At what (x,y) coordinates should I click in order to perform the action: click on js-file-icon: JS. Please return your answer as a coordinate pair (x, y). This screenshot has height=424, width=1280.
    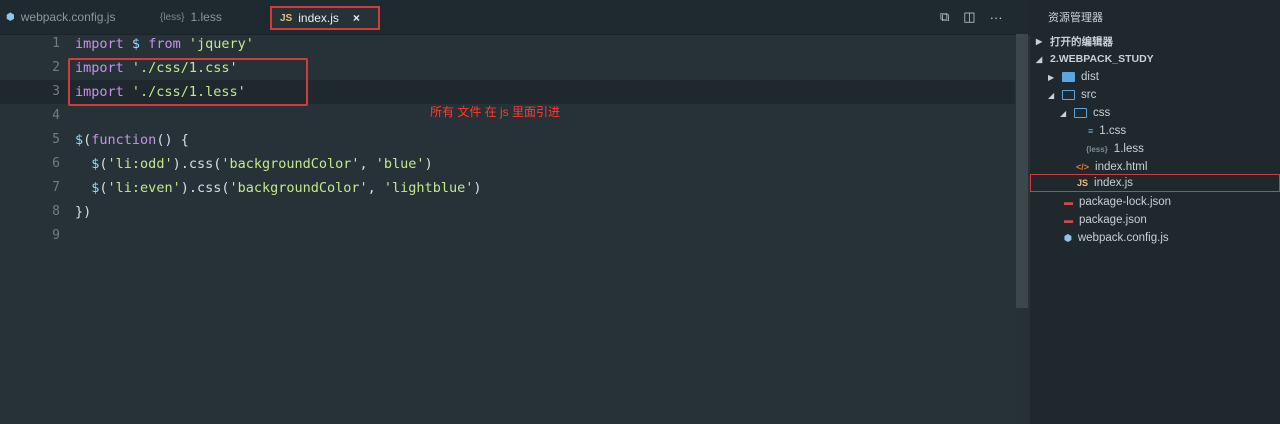
    Looking at the image, I should click on (1083, 183).